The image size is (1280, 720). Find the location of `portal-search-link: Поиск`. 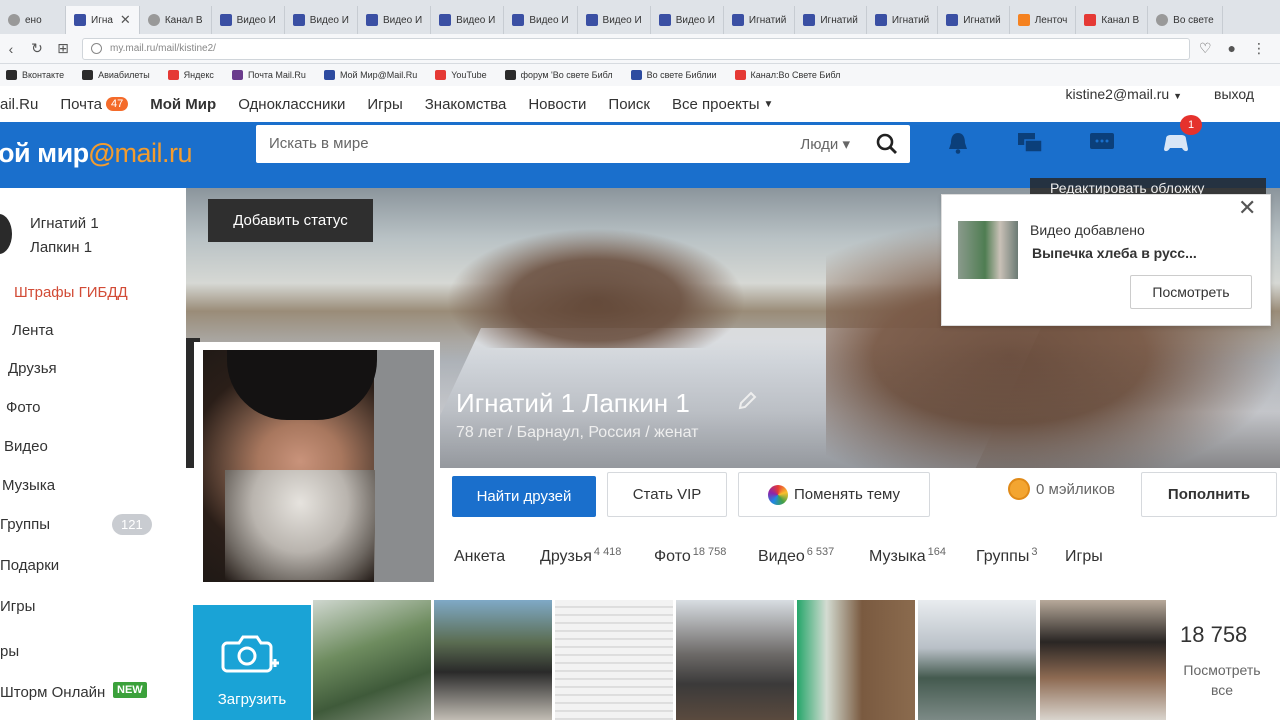

portal-search-link: Поиск is located at coordinates (629, 104).